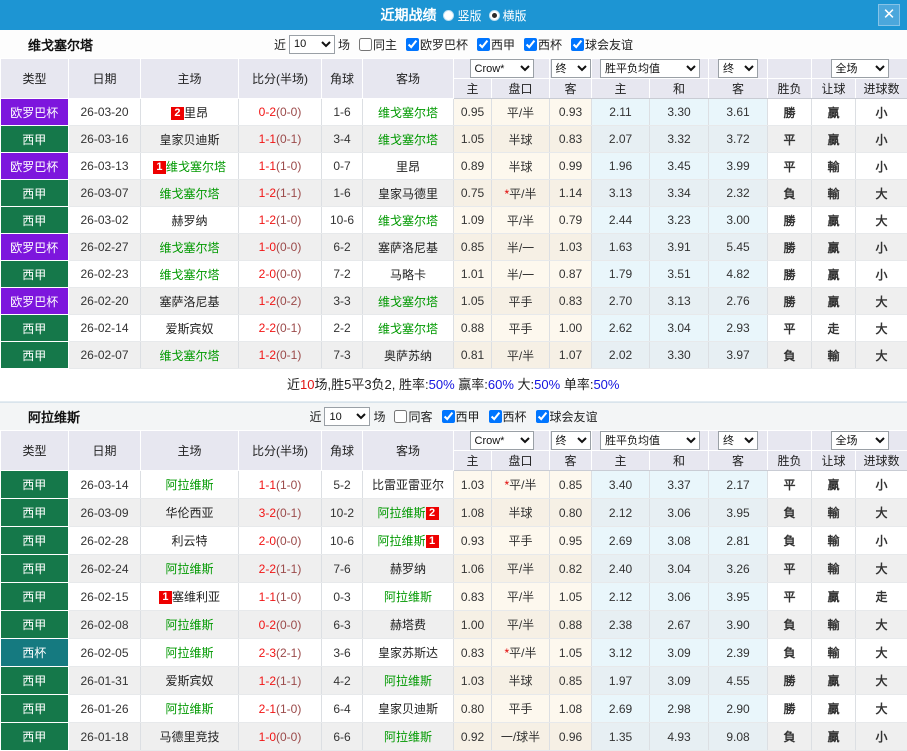 Image resolution: width=907 pixels, height=751 pixels. What do you see at coordinates (408, 484) in the screenshot?
I see `cell-away-team: 比雷亚雷亚尔` at bounding box center [408, 484].